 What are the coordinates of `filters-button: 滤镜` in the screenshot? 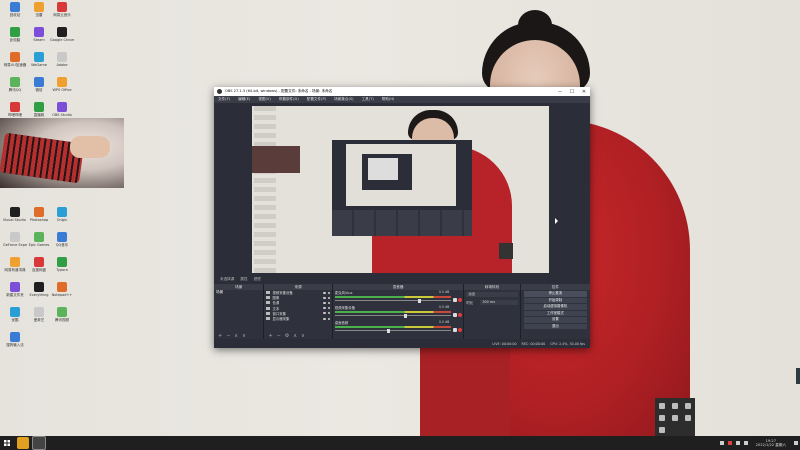 It's located at (257, 279).